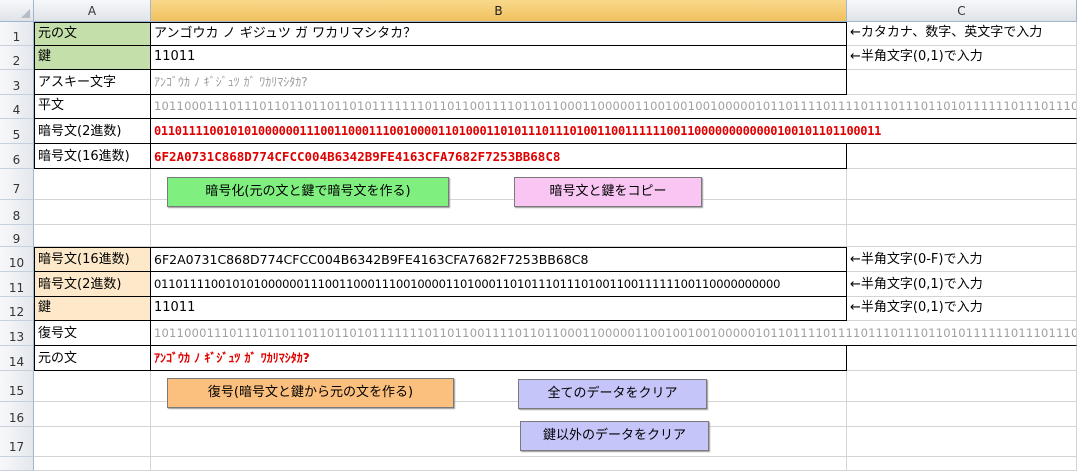 The width and height of the screenshot is (1077, 471). What do you see at coordinates (499, 358) in the screenshot?
I see `value-decrypted-original: ｱﾝｺﾞｳｶ ﾉ ｷﾞｼﾞｭﾂ ｶﾞ ﾜｶﾘﾏｼﾀｶ?` at bounding box center [499, 358].